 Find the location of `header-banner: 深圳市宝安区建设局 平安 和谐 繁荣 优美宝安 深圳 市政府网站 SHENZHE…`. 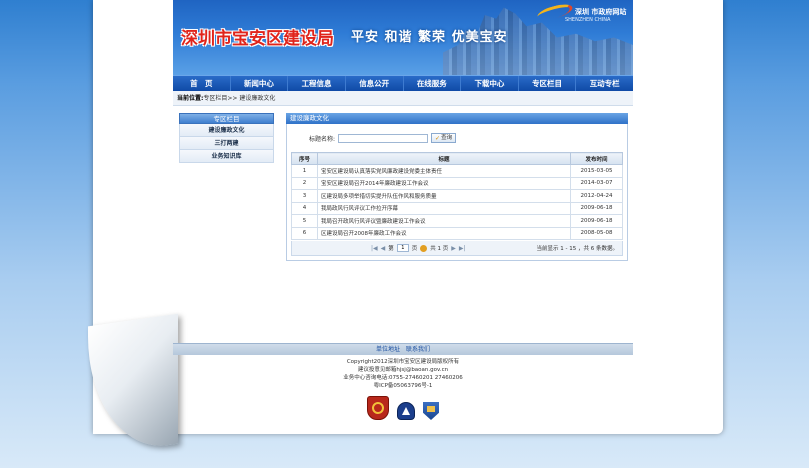

header-banner: 深圳市宝安区建设局 平安 和谐 繁荣 优美宝安 深圳 市政府网站 SHENZHE… is located at coordinates (403, 37).